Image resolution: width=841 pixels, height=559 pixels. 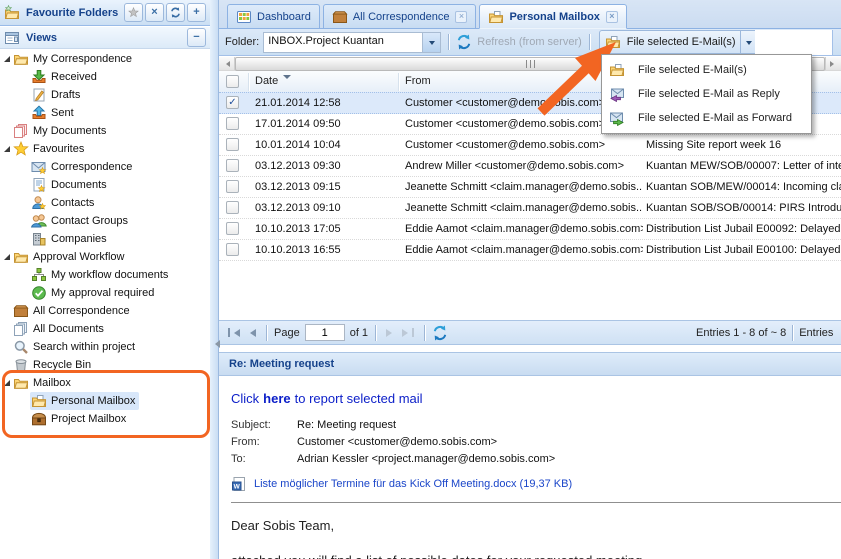 I want to click on refresh-panel-button, so click(x=175, y=12).